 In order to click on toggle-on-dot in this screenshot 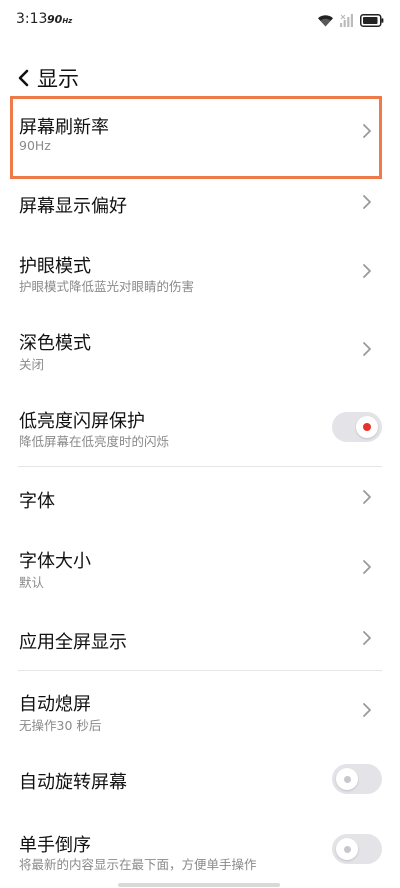, I will do `click(367, 427)`.